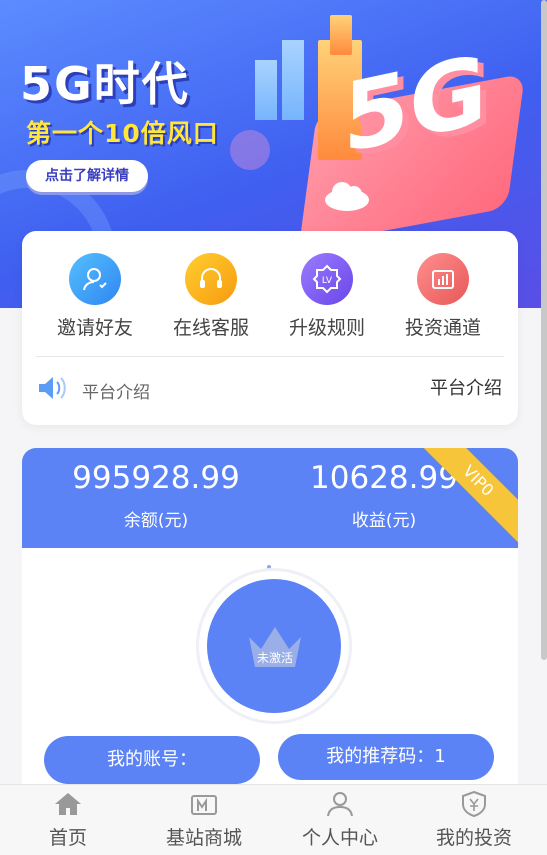 The width and height of the screenshot is (547, 855). I want to click on menu-label: 投资通道, so click(442, 328).